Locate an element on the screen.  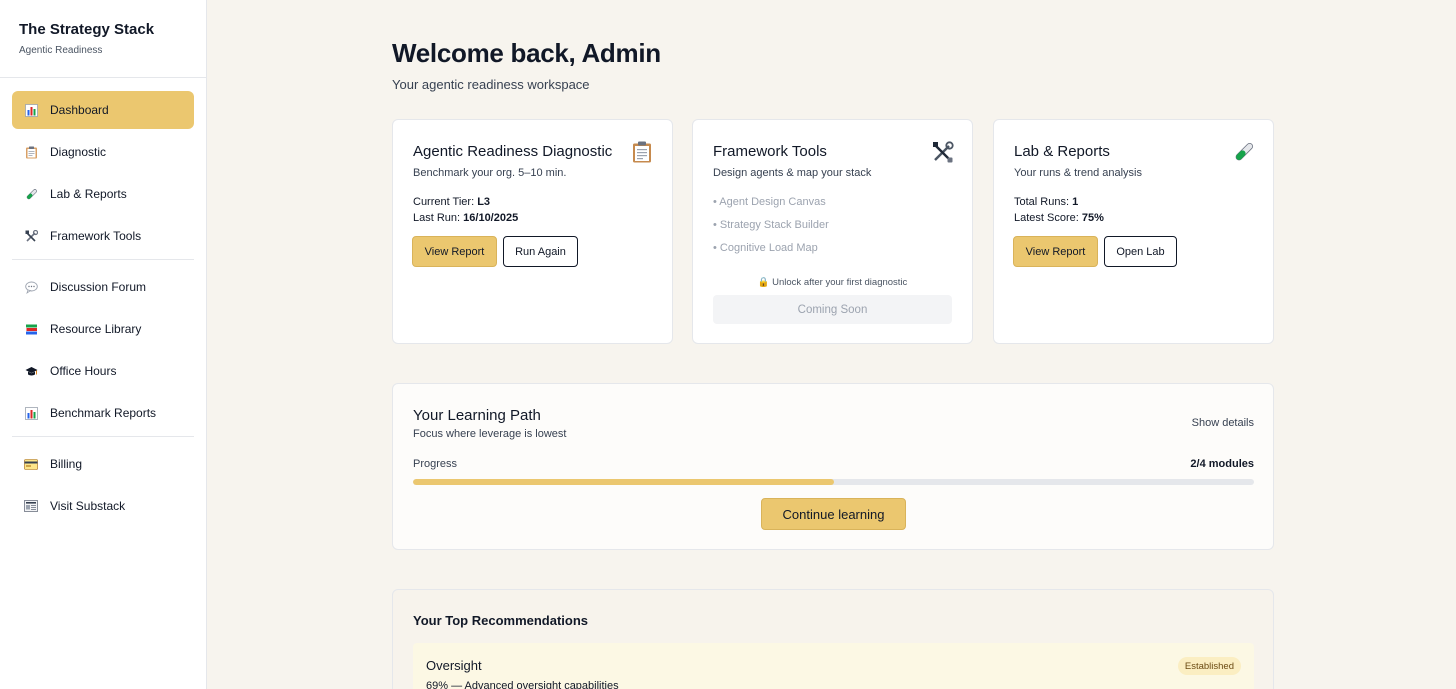
sidebar-item-dashboard: Dashboard is located at coordinates (103, 110).